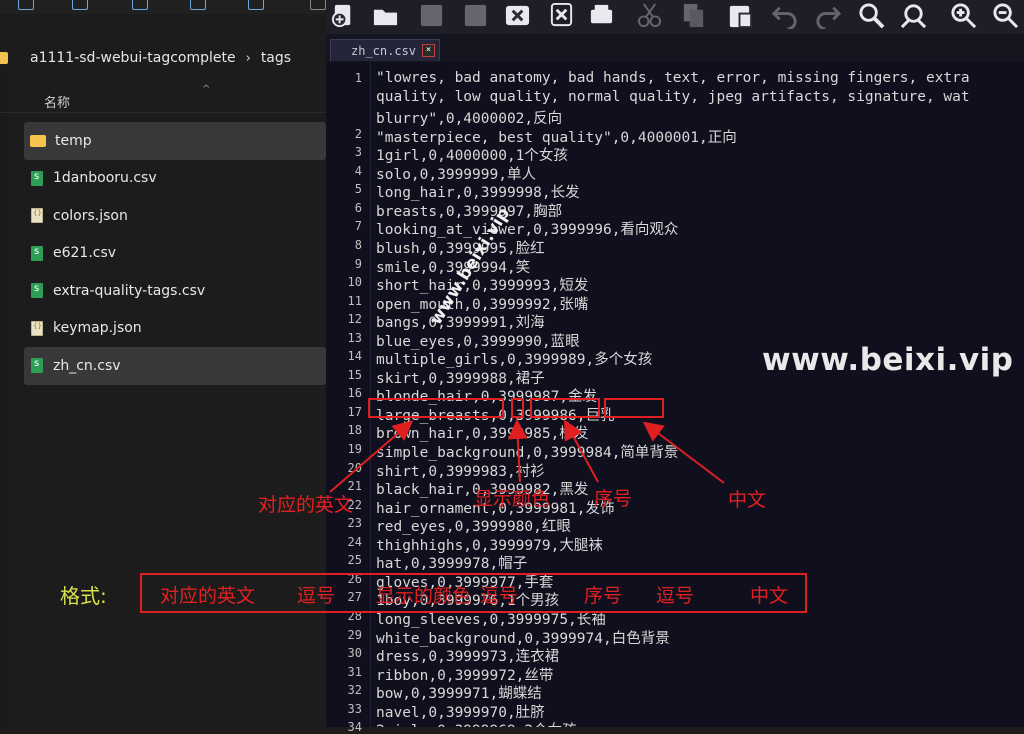 Image resolution: width=1024 pixels, height=734 pixels. Describe the element at coordinates (888, 360) in the screenshot. I see `watermark: www.beixi.vip` at that location.